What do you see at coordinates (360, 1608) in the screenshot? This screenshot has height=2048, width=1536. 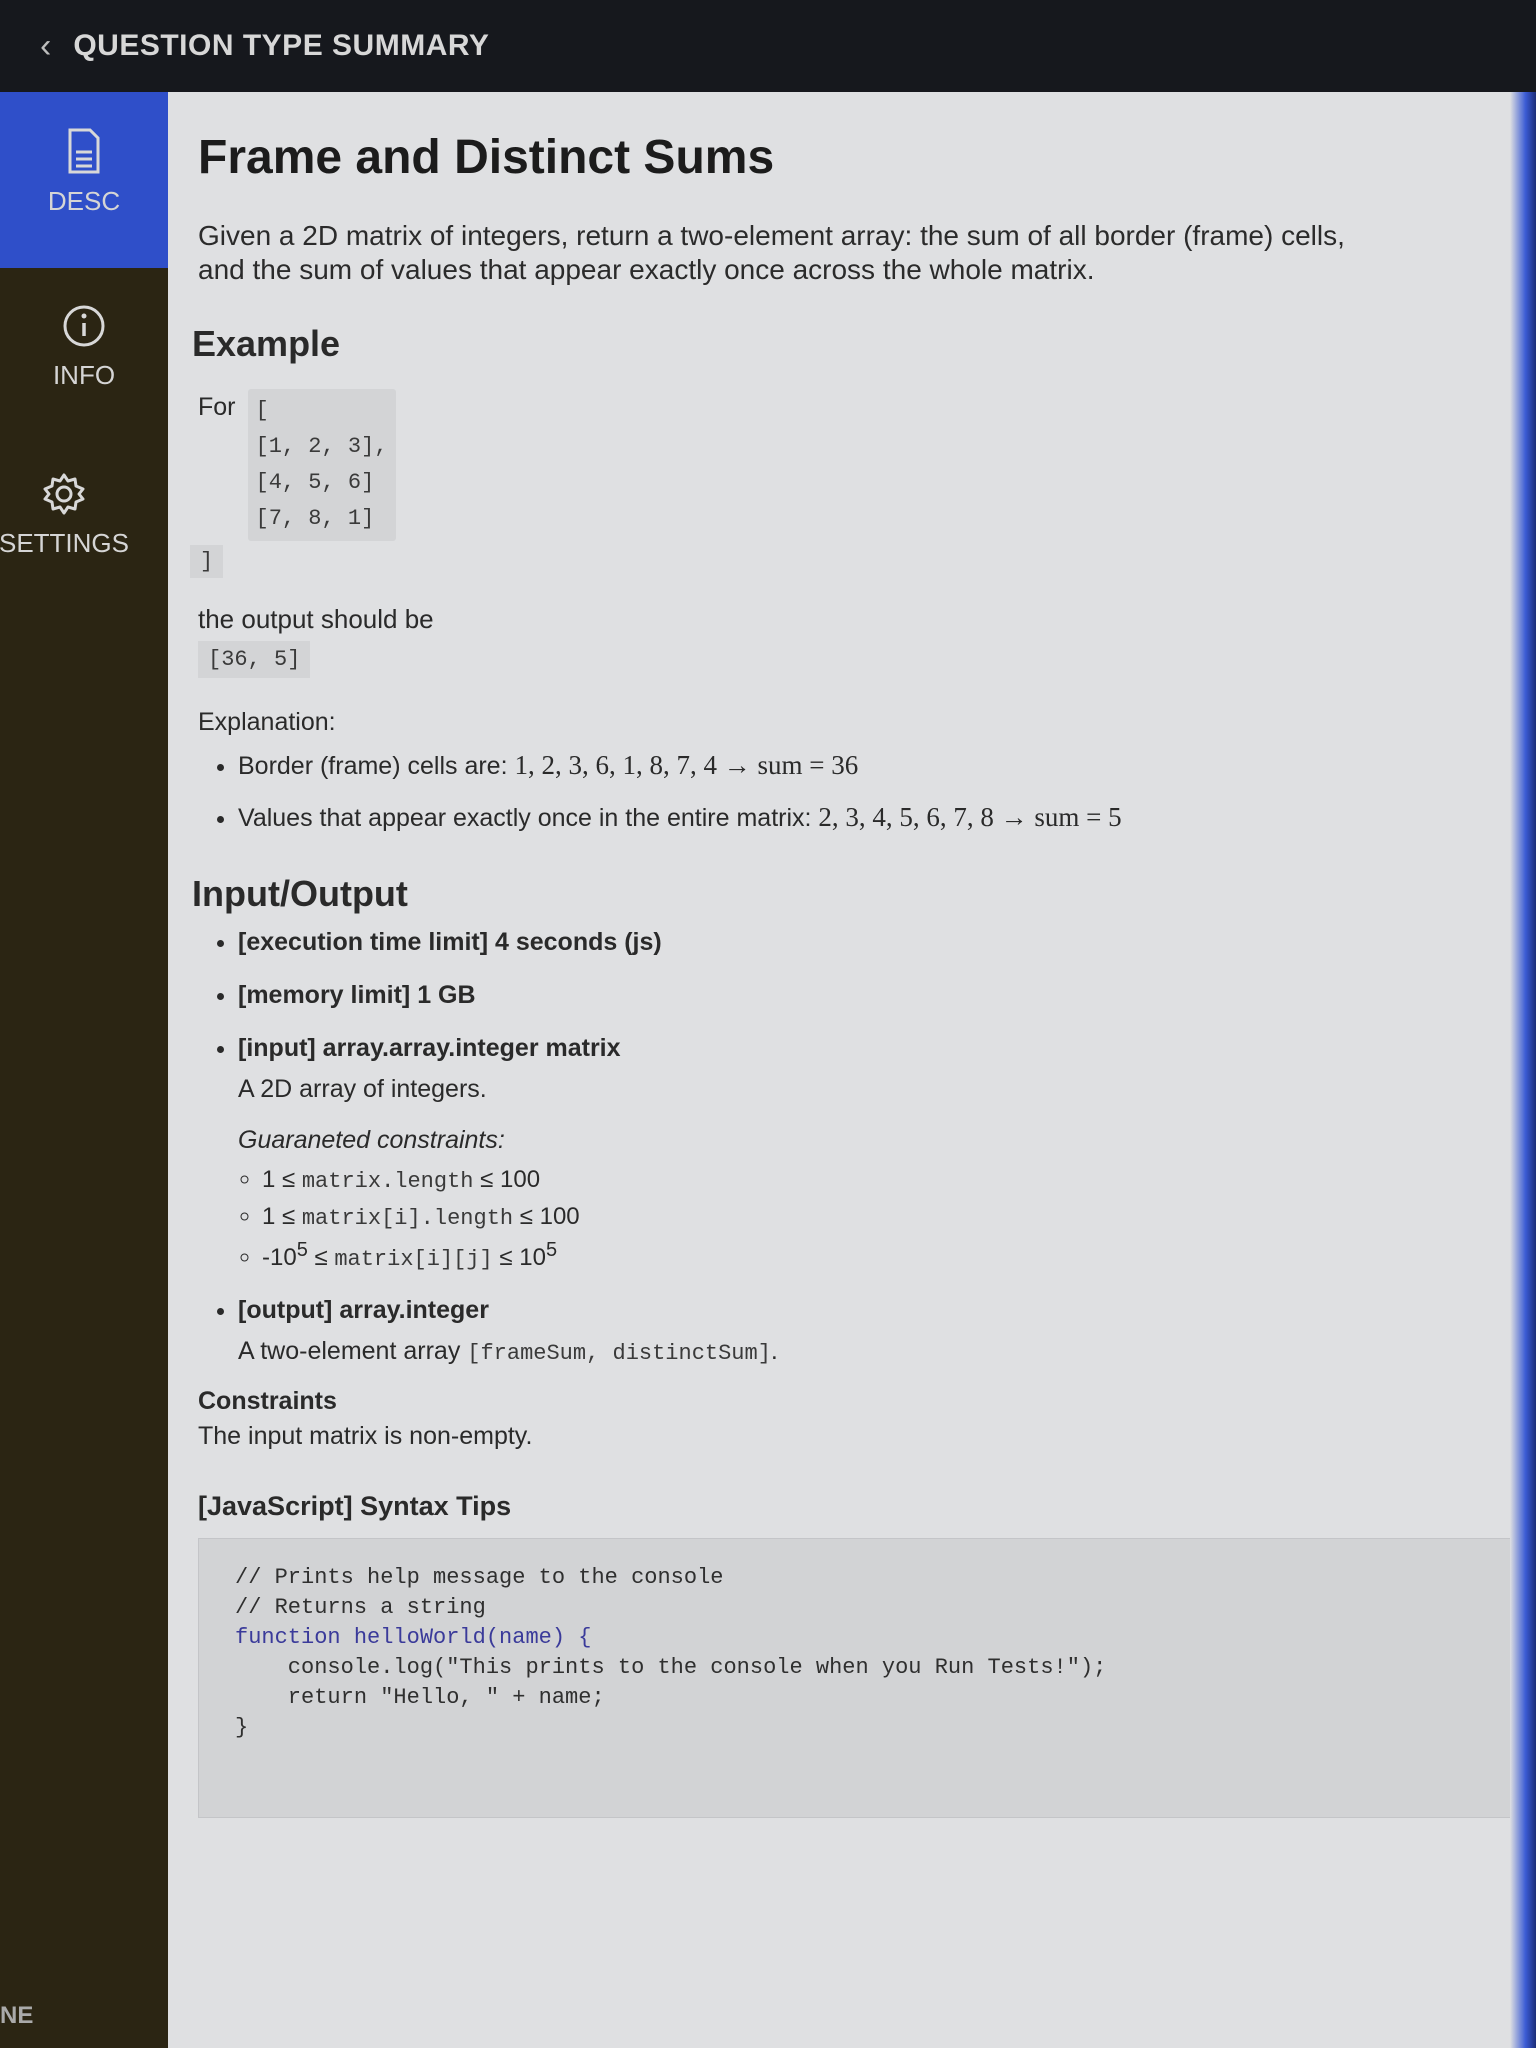 I see `code-line: // Returns a string` at bounding box center [360, 1608].